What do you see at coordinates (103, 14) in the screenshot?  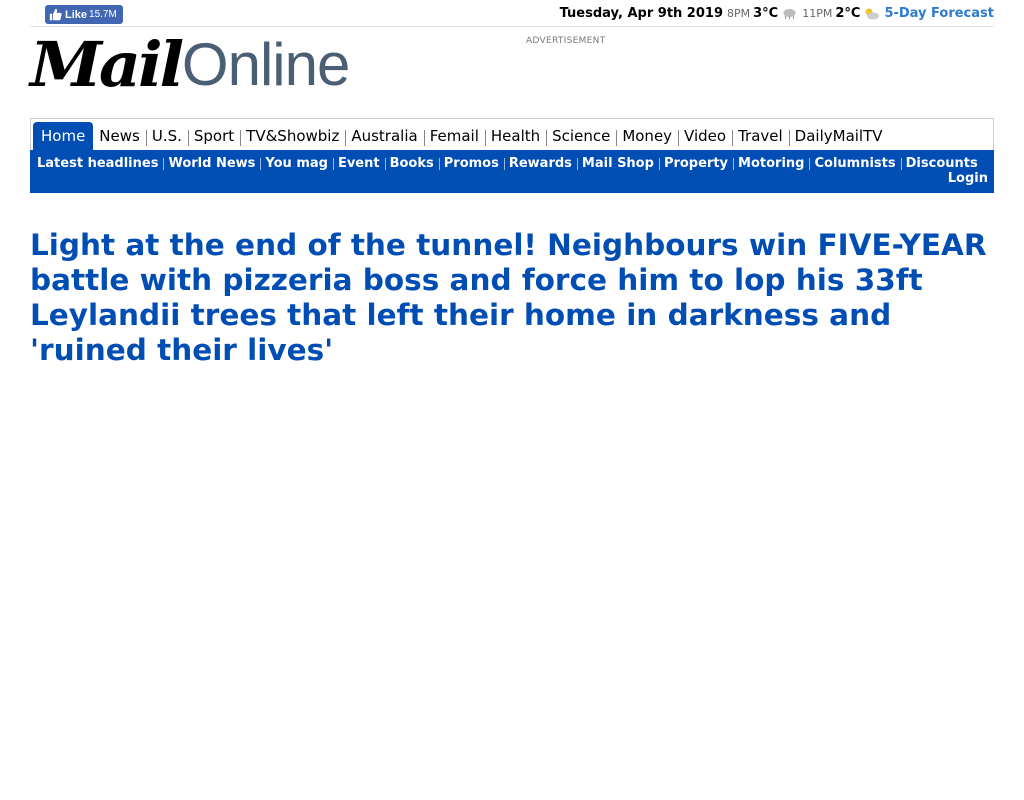 I see `like-count: 15.7M` at bounding box center [103, 14].